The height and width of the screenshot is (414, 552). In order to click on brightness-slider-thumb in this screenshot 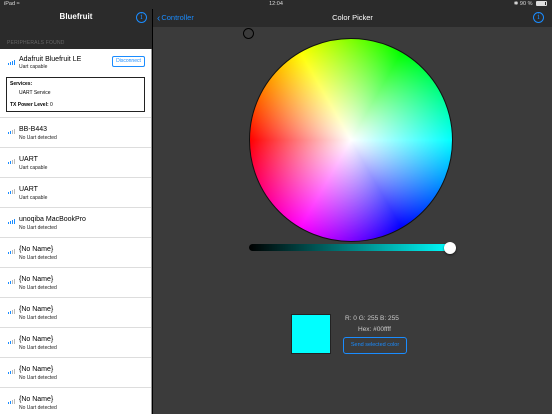, I will do `click(450, 248)`.